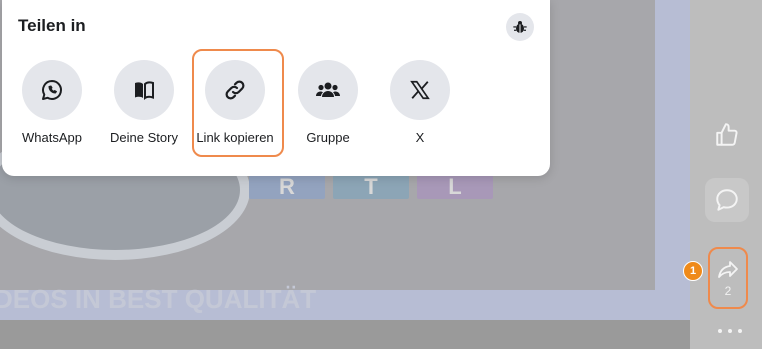  Describe the element at coordinates (420, 137) in the screenshot. I see `share-option-label: X` at that location.